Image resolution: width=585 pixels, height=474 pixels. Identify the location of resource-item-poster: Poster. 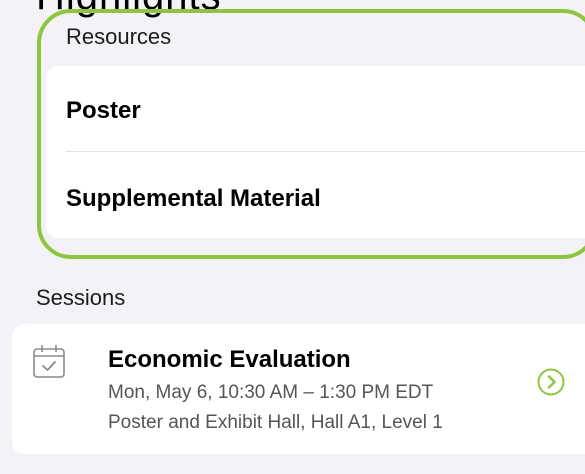
(103, 111).